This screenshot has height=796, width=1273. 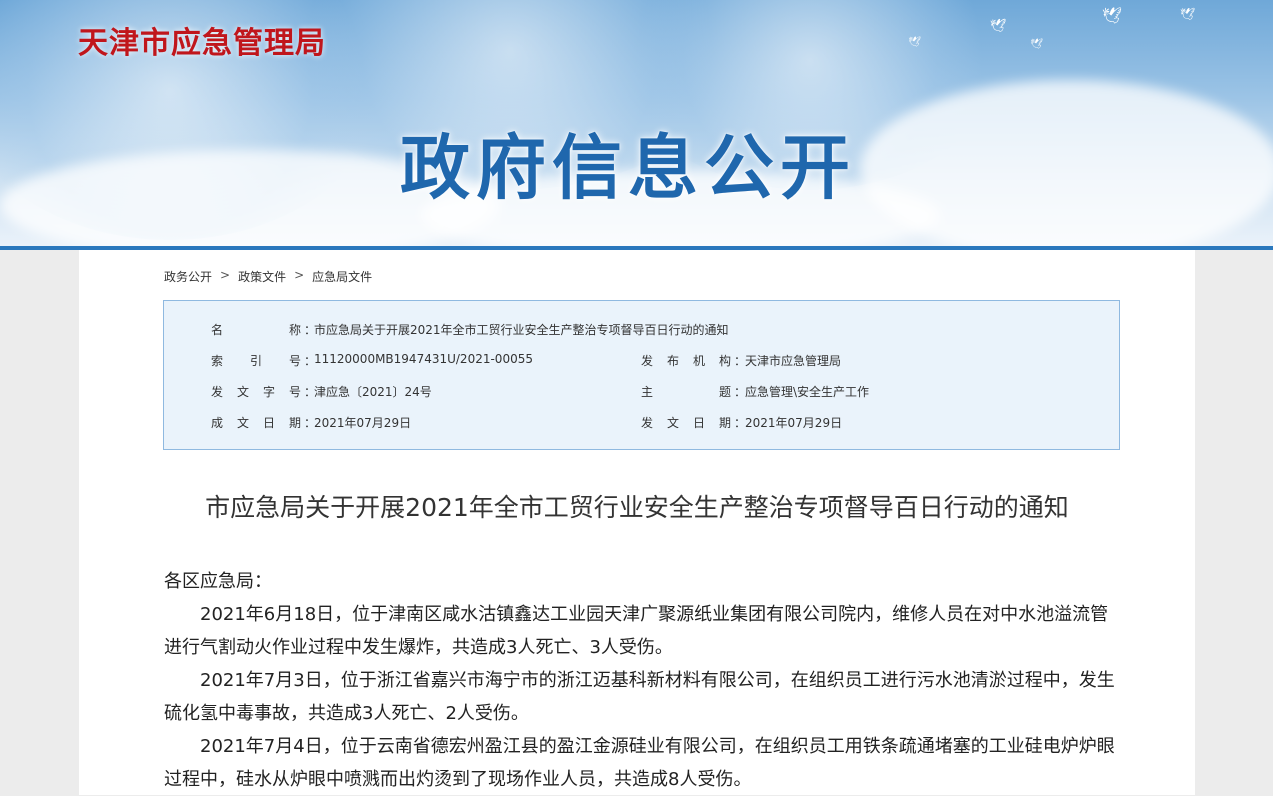 What do you see at coordinates (342, 276) in the screenshot?
I see `breadcrumb-item-bureau-docs: 应急局文件` at bounding box center [342, 276].